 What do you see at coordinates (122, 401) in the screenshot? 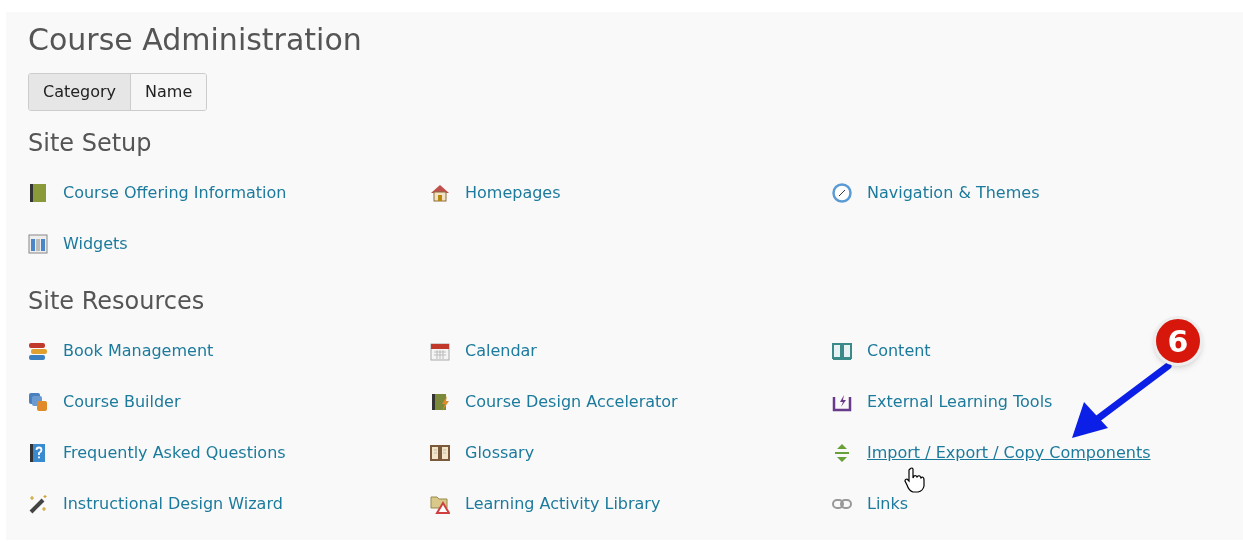
I see `tool-link: Course Builder` at bounding box center [122, 401].